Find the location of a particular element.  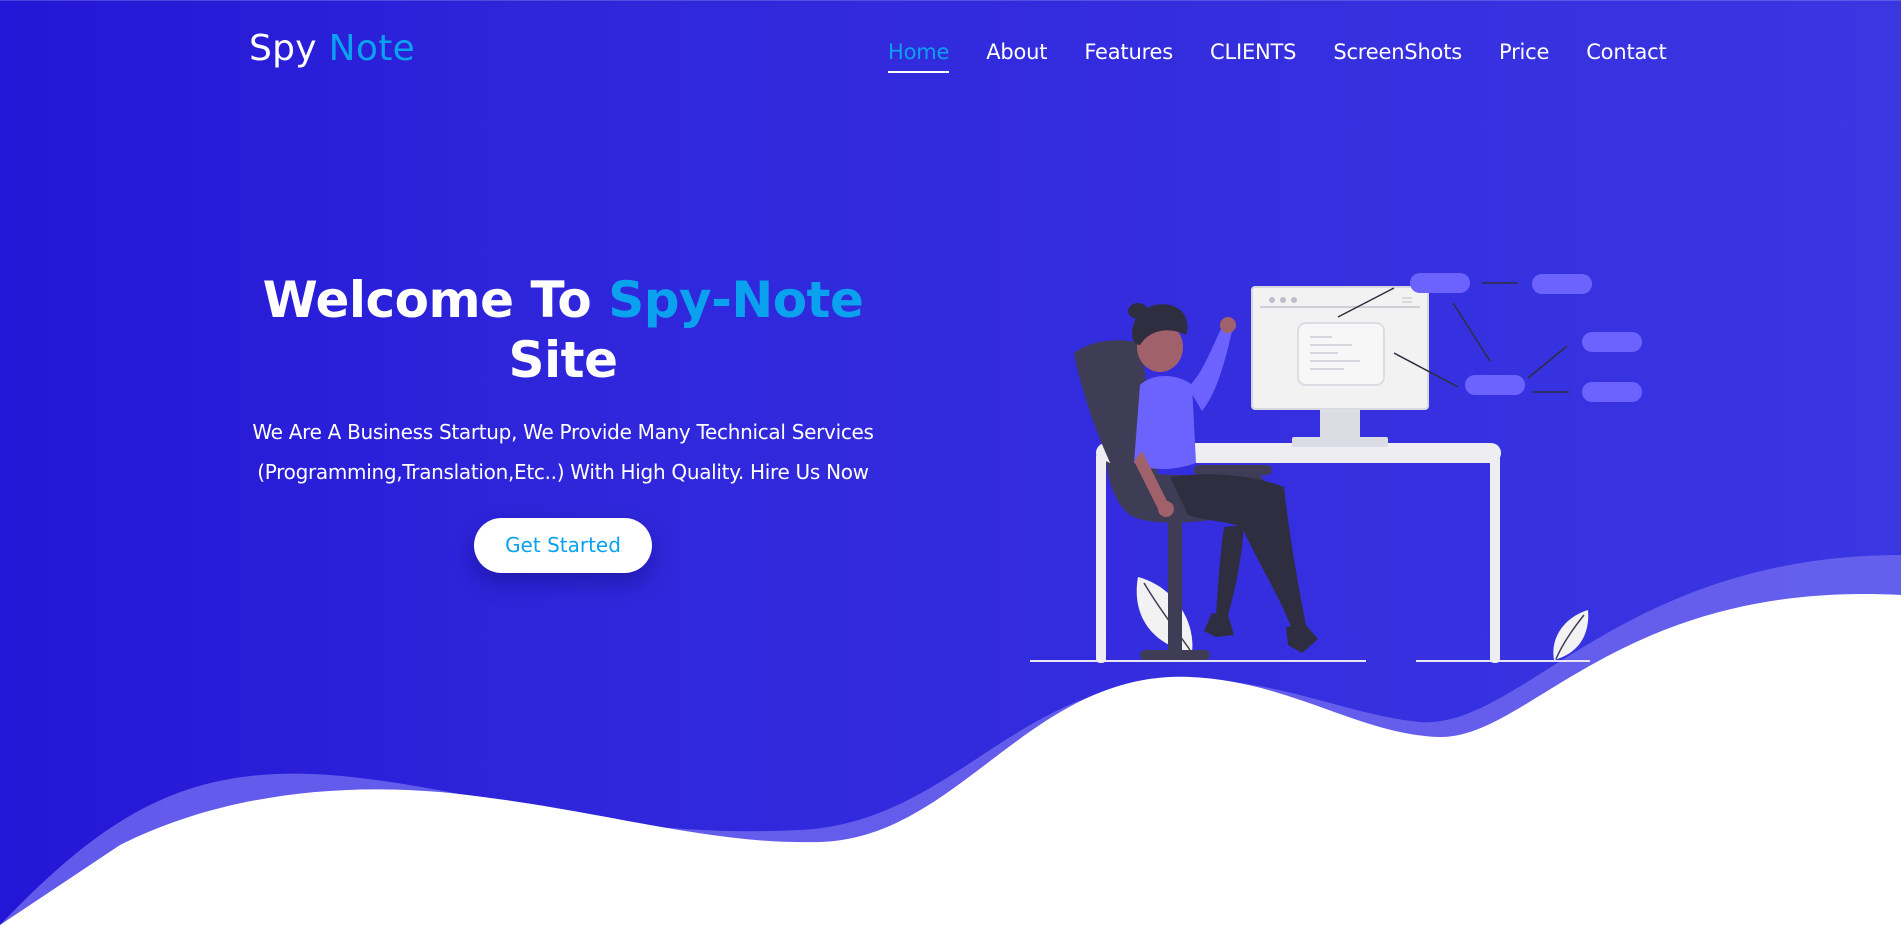

nav-item-clients: CLIENTS is located at coordinates (1253, 56).